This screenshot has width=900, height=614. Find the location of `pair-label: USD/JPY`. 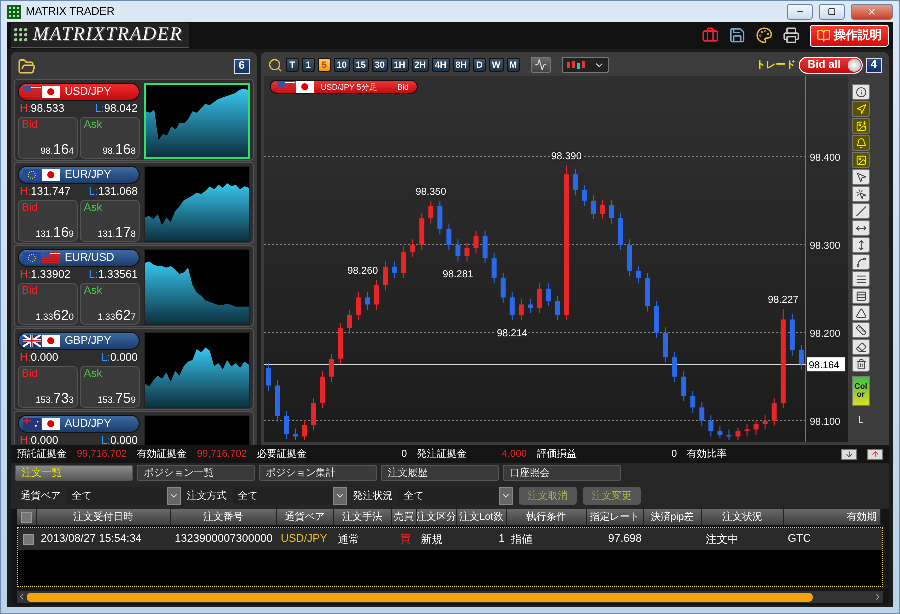

pair-label: USD/JPY is located at coordinates (79, 92).